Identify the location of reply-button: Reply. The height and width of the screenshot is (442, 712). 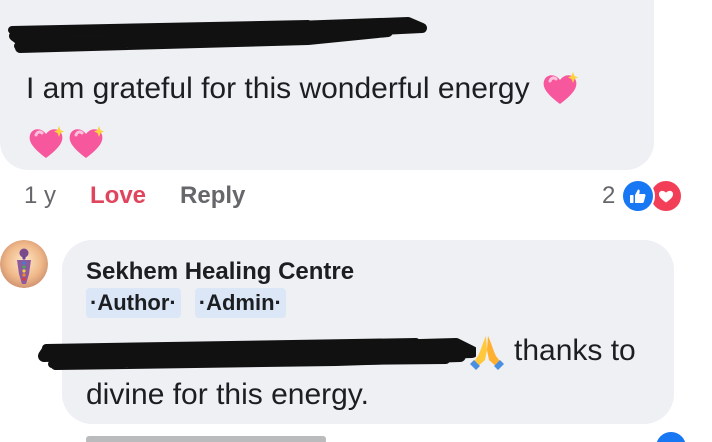
(212, 196).